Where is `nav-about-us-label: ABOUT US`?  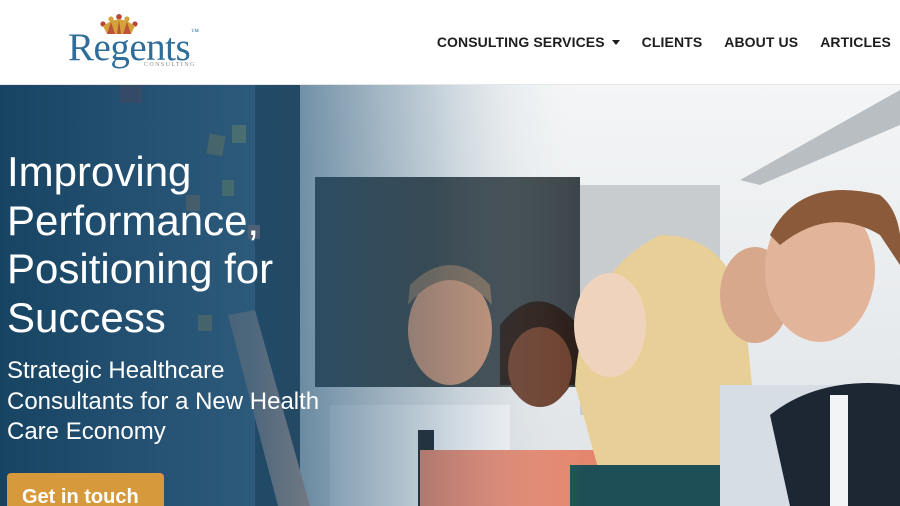 nav-about-us-label: ABOUT US is located at coordinates (761, 42).